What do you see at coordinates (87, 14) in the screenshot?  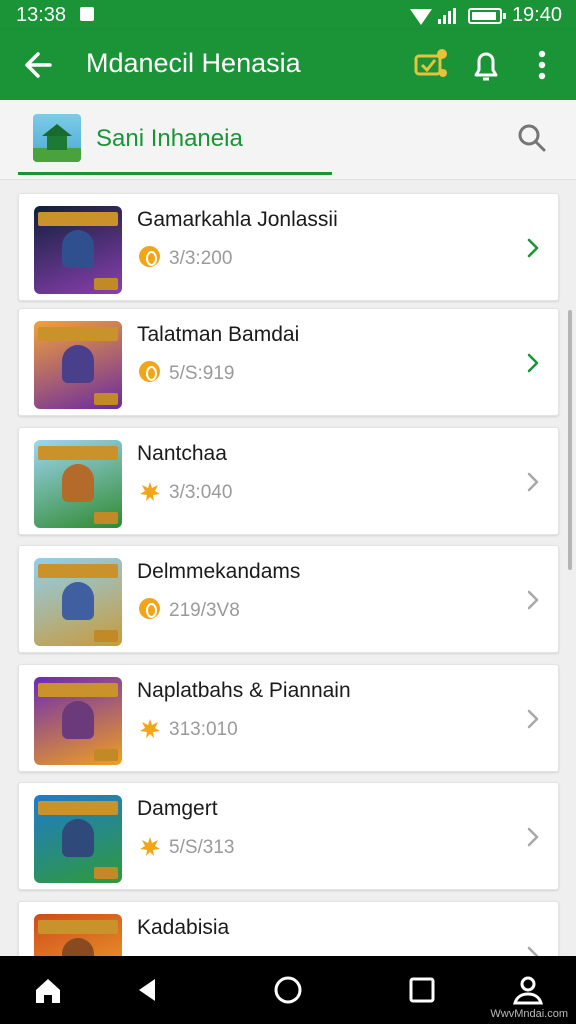 I see `notification-icon` at bounding box center [87, 14].